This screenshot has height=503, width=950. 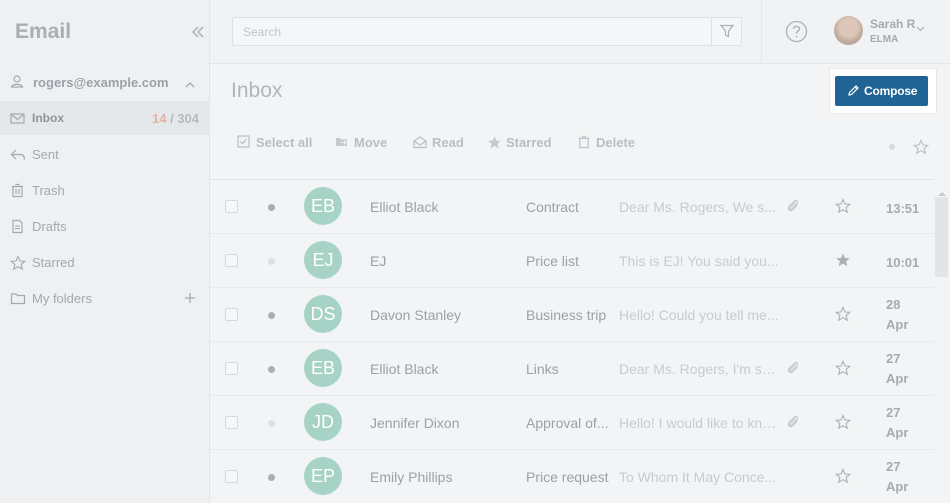 What do you see at coordinates (105, 154) in the screenshot?
I see `sidebar-item-sent: Sent` at bounding box center [105, 154].